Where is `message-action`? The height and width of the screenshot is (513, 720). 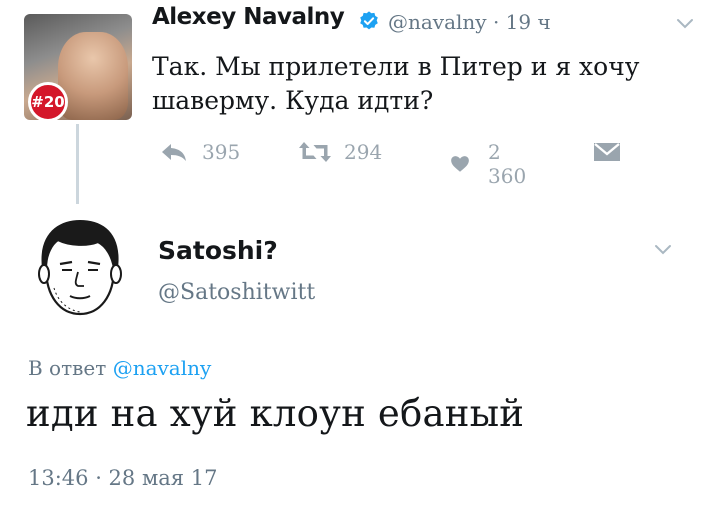 message-action is located at coordinates (607, 152).